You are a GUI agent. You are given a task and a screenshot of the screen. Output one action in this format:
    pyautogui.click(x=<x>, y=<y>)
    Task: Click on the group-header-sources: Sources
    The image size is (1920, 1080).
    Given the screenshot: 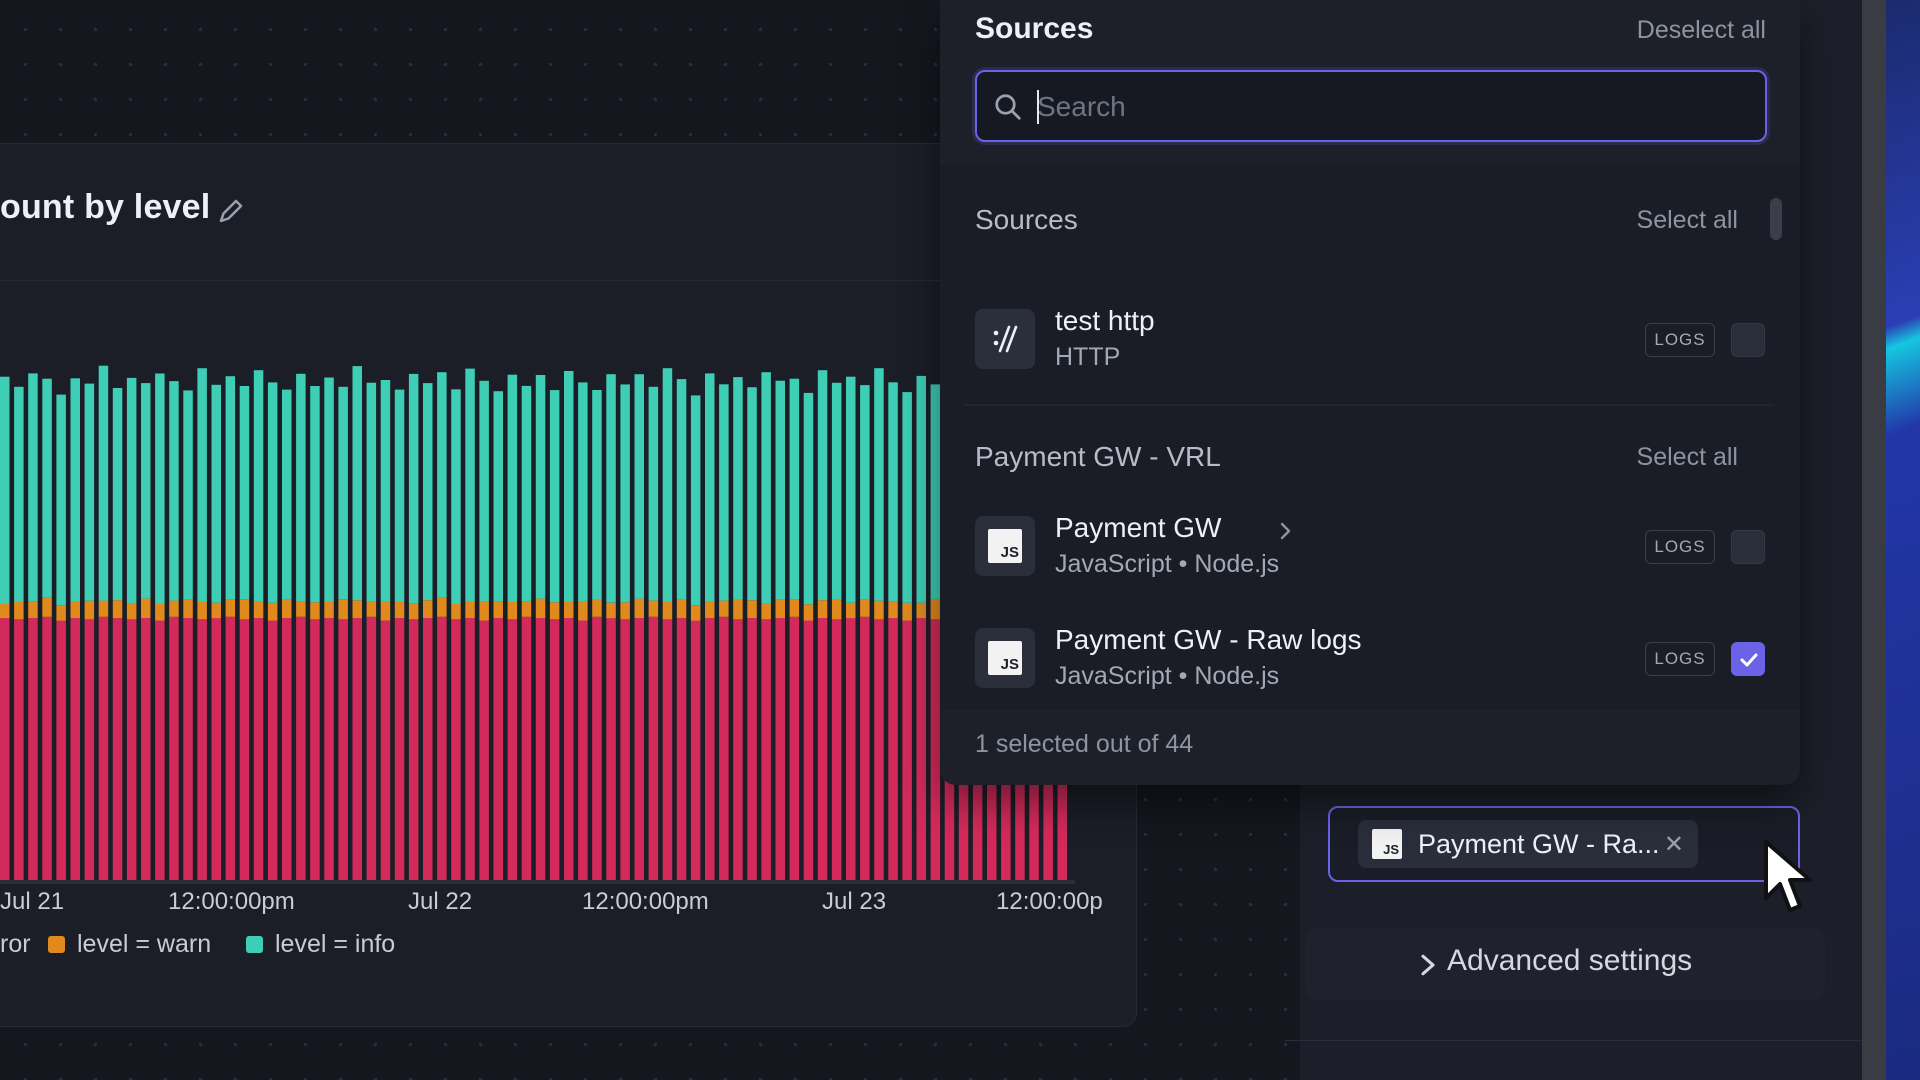 What is the action you would take?
    pyautogui.click(x=1026, y=219)
    